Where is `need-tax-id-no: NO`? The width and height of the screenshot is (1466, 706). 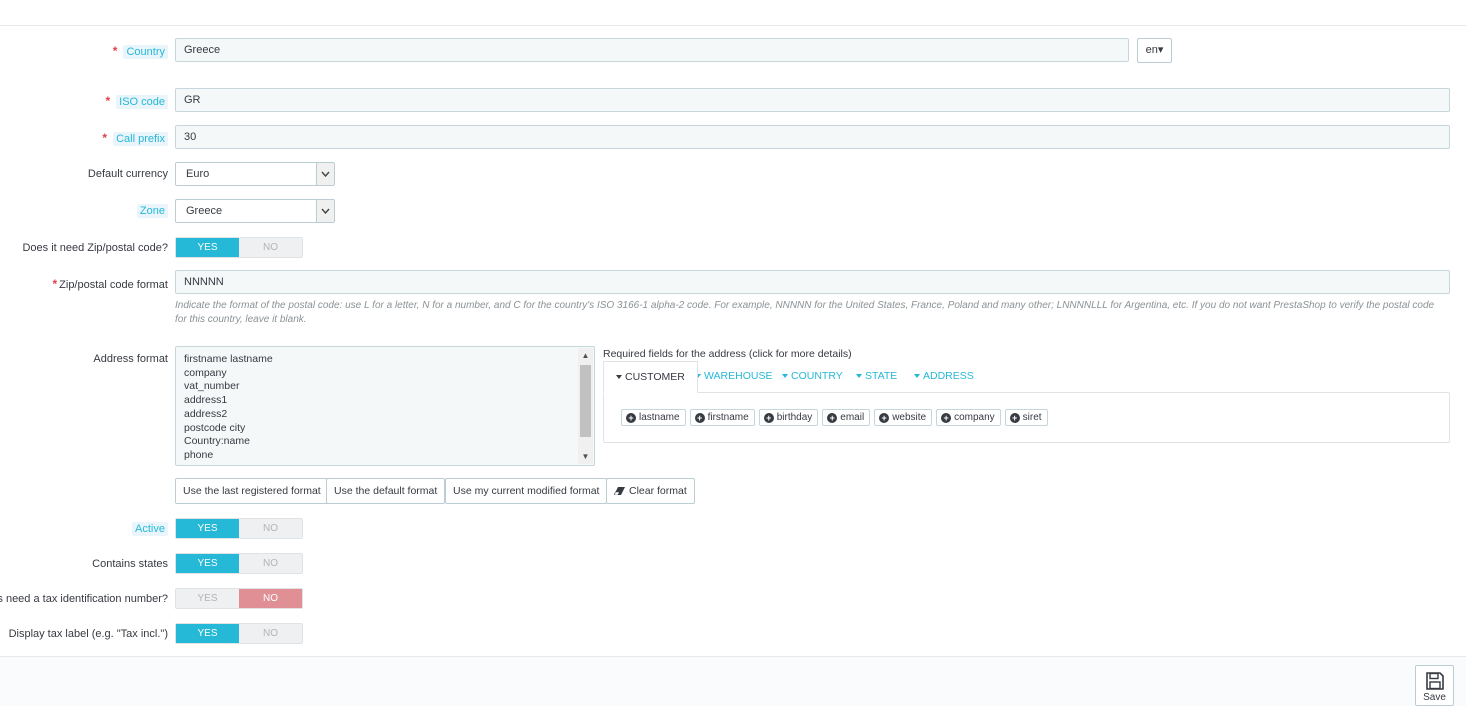 need-tax-id-no: NO is located at coordinates (270, 598).